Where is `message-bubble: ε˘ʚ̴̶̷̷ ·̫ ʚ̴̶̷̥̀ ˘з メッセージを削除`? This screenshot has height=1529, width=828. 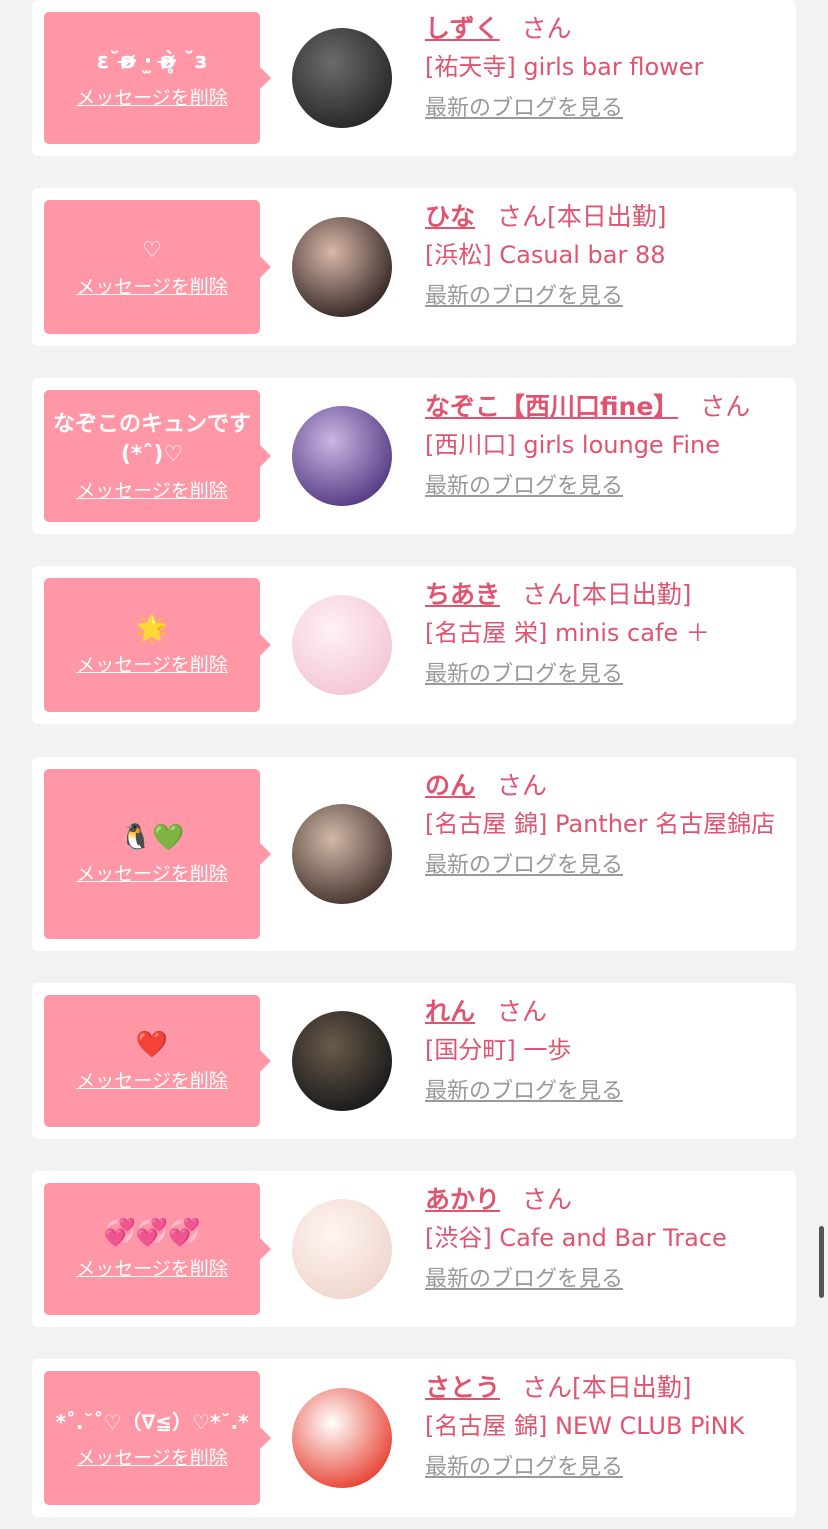
message-bubble: ε˘ʚ̴̶̷̷ ·̫ ʚ̴̶̷̥̀ ˘з メッセージを削除 is located at coordinates (157, 78).